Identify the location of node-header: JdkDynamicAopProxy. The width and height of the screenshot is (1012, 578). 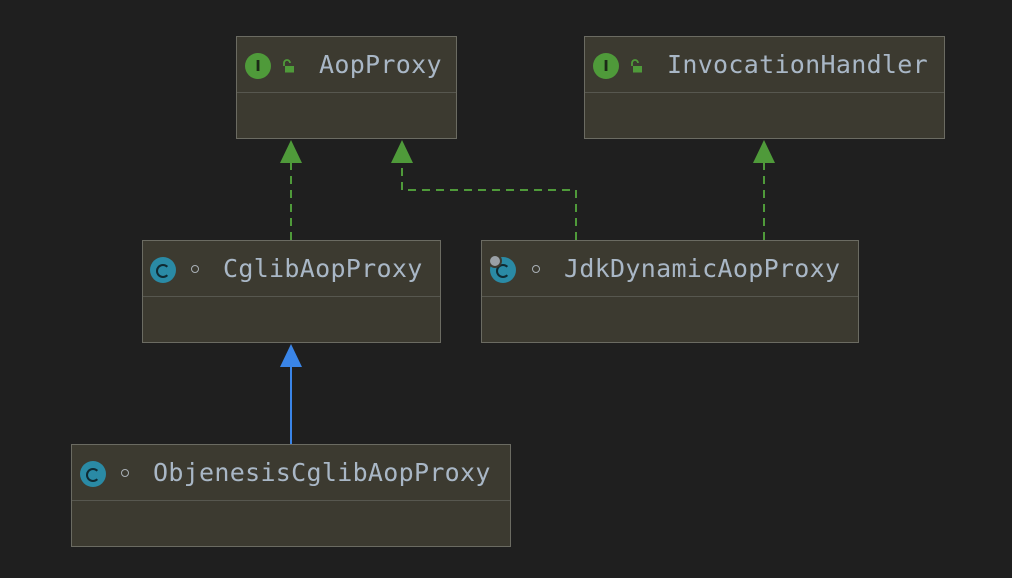
(670, 269).